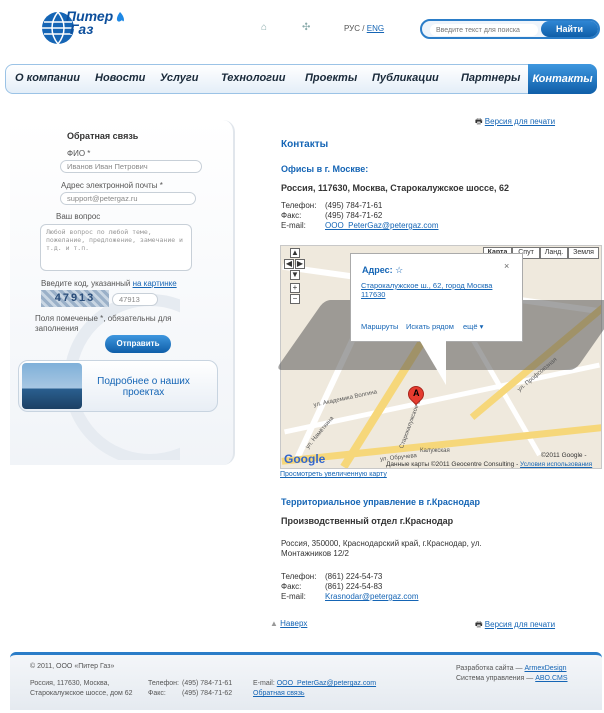  Describe the element at coordinates (291, 215) in the screenshot. I see `fax-label: Факс:` at that location.